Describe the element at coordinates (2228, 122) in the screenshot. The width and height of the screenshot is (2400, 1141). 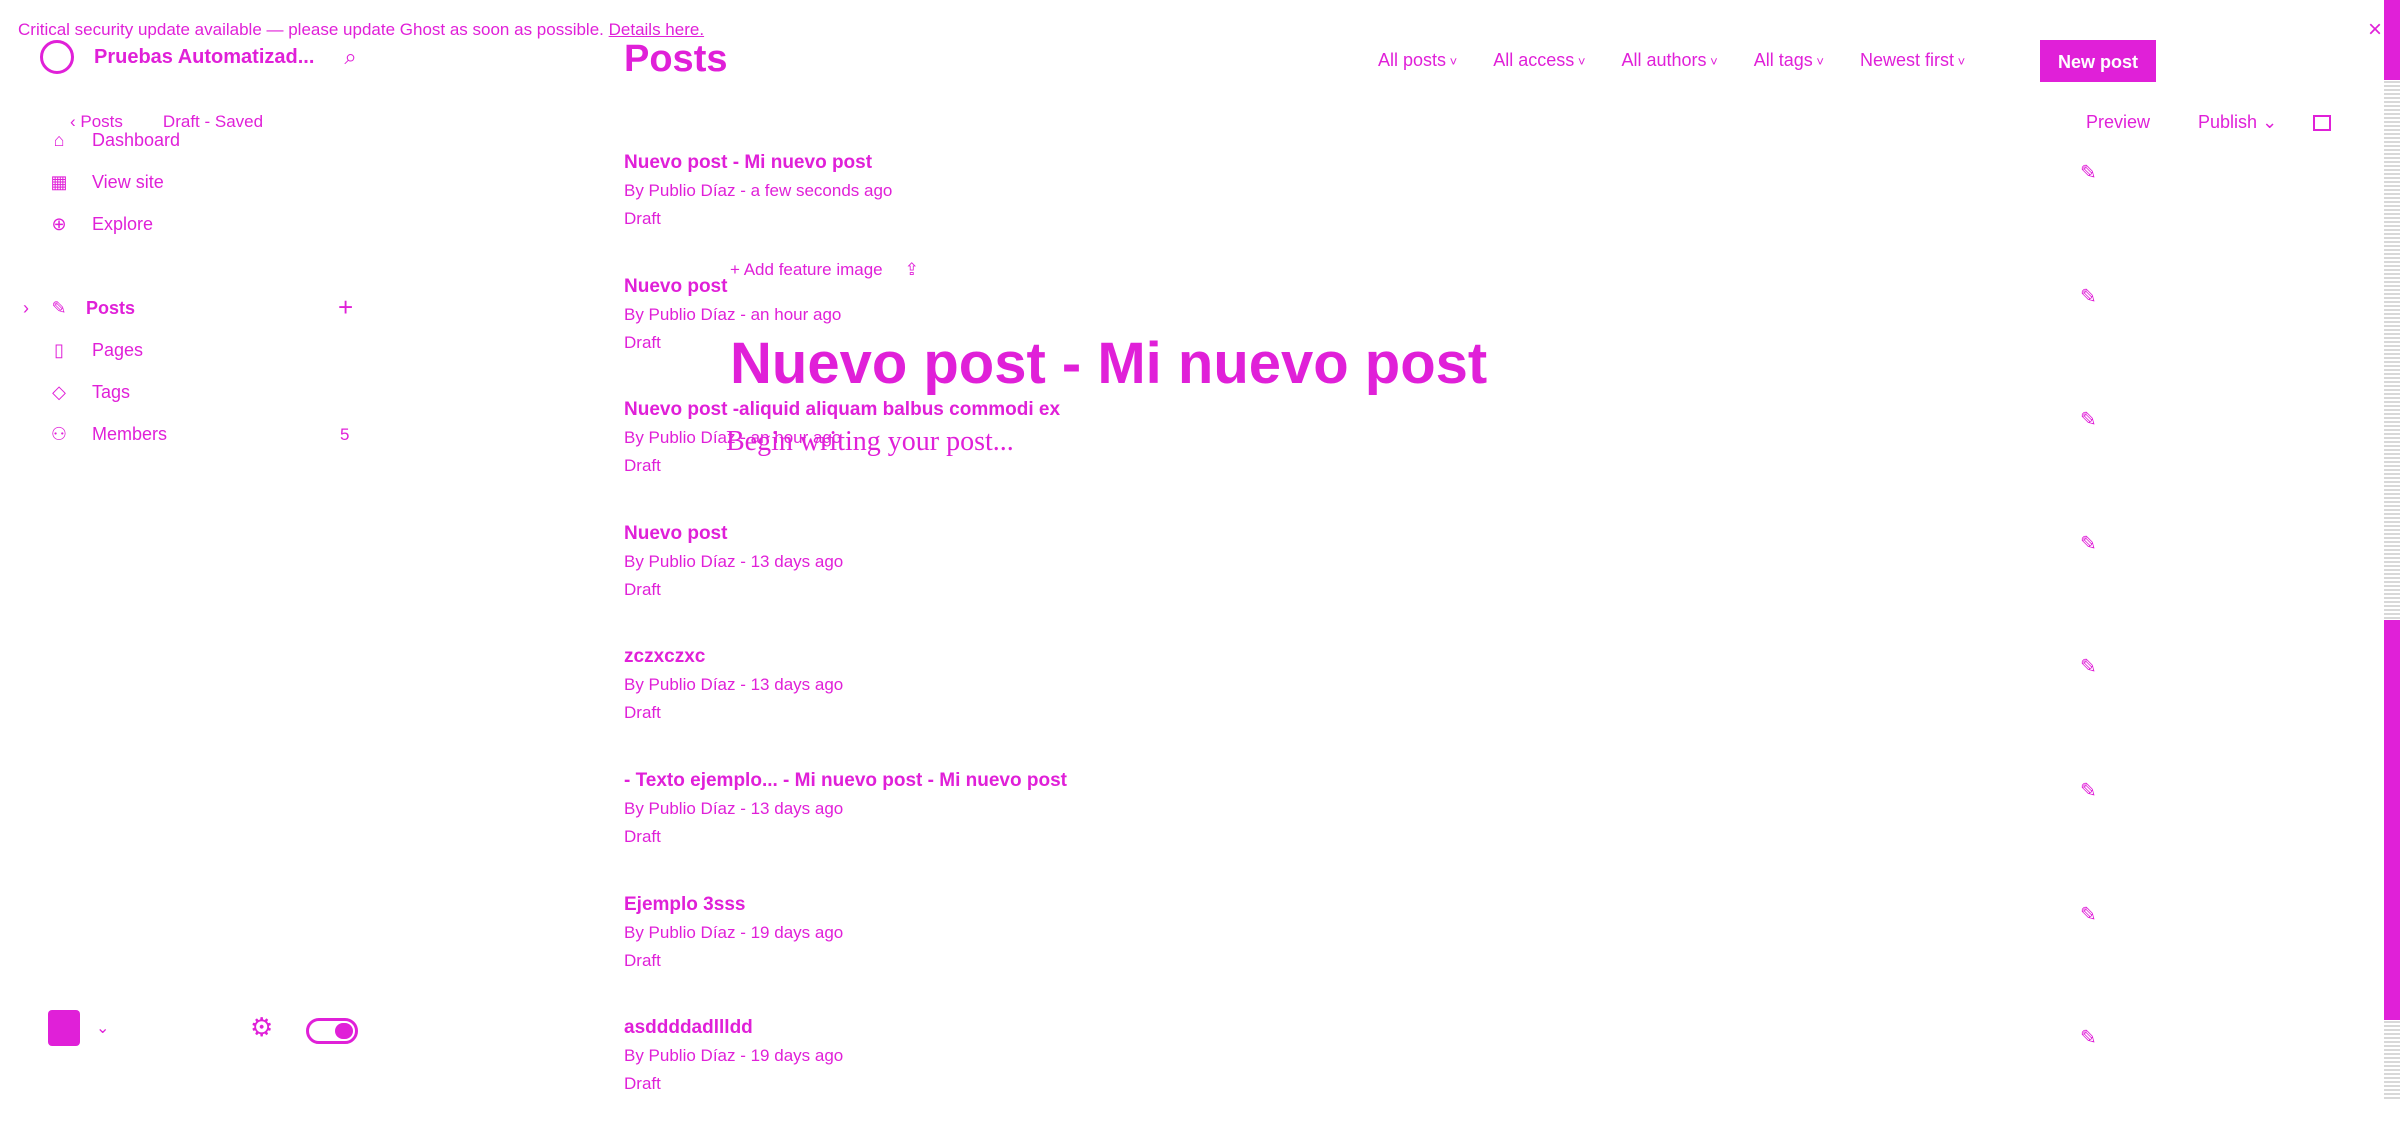
I see `publish-label: Publish` at that location.